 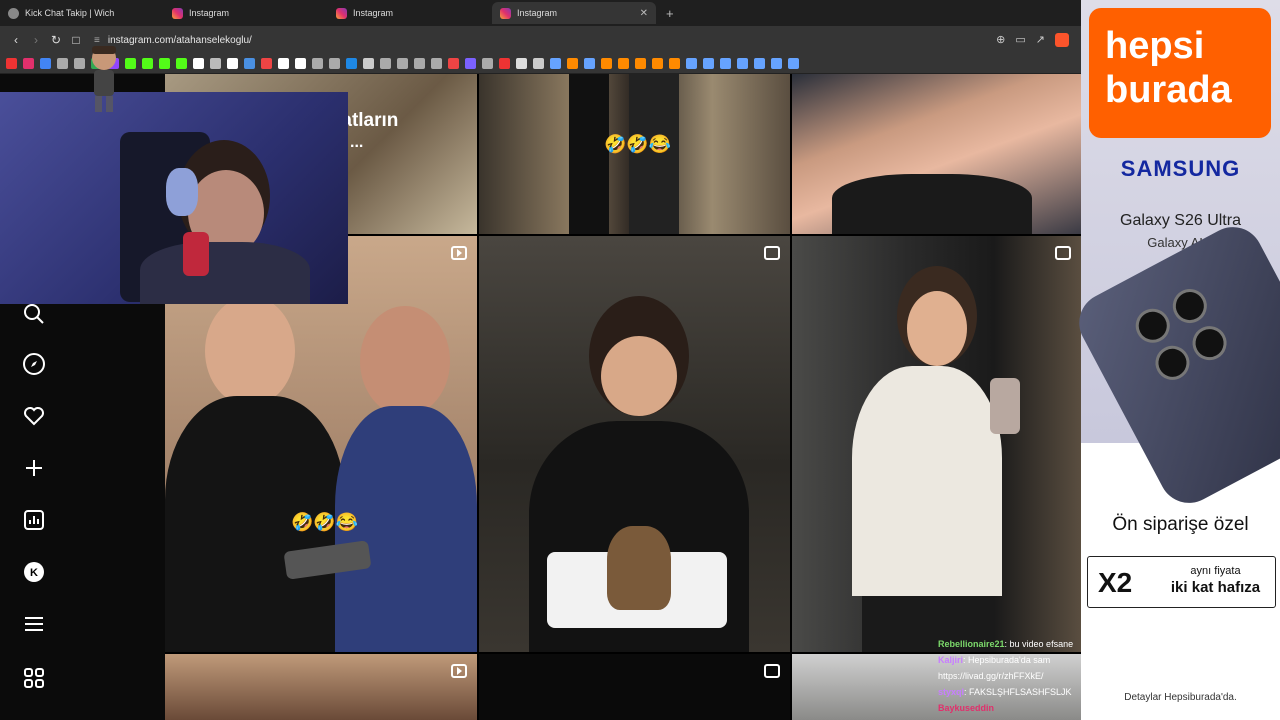 What do you see at coordinates (1000, 40) in the screenshot?
I see `zoom-icon: ⊕` at bounding box center [1000, 40].